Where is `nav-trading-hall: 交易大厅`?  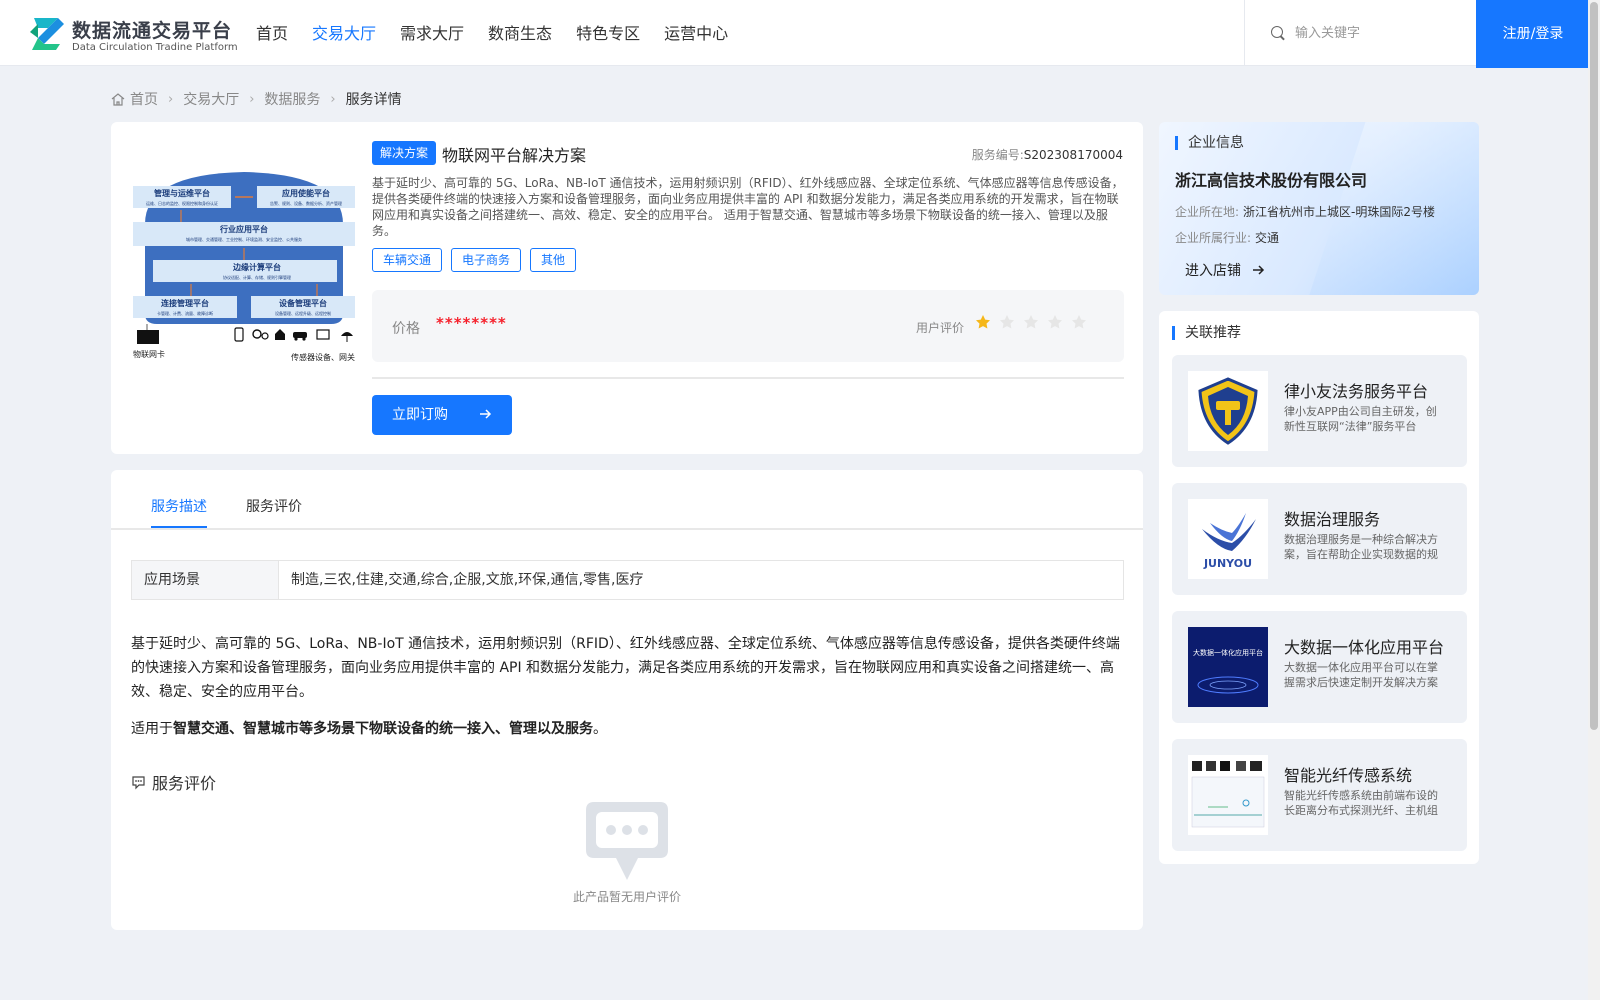
nav-trading-hall: 交易大厅 is located at coordinates (344, 33).